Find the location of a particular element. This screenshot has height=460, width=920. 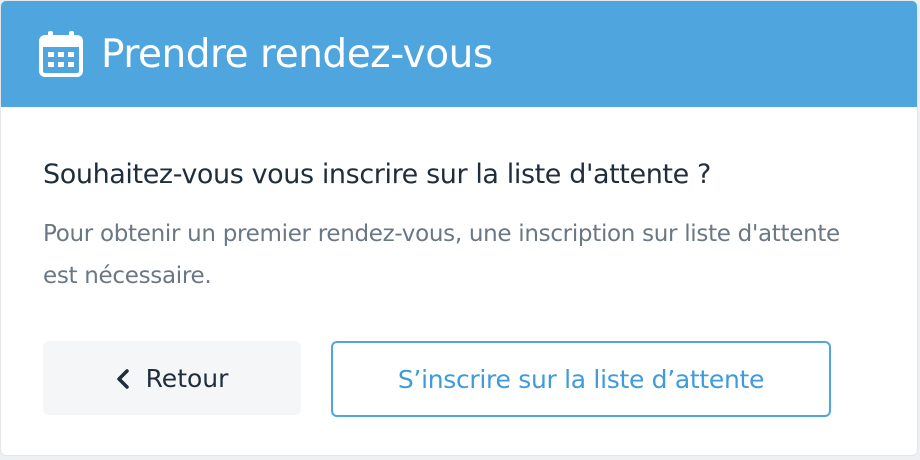

join-waitlist-label: S’inscrire sur la liste d’attente is located at coordinates (581, 379).